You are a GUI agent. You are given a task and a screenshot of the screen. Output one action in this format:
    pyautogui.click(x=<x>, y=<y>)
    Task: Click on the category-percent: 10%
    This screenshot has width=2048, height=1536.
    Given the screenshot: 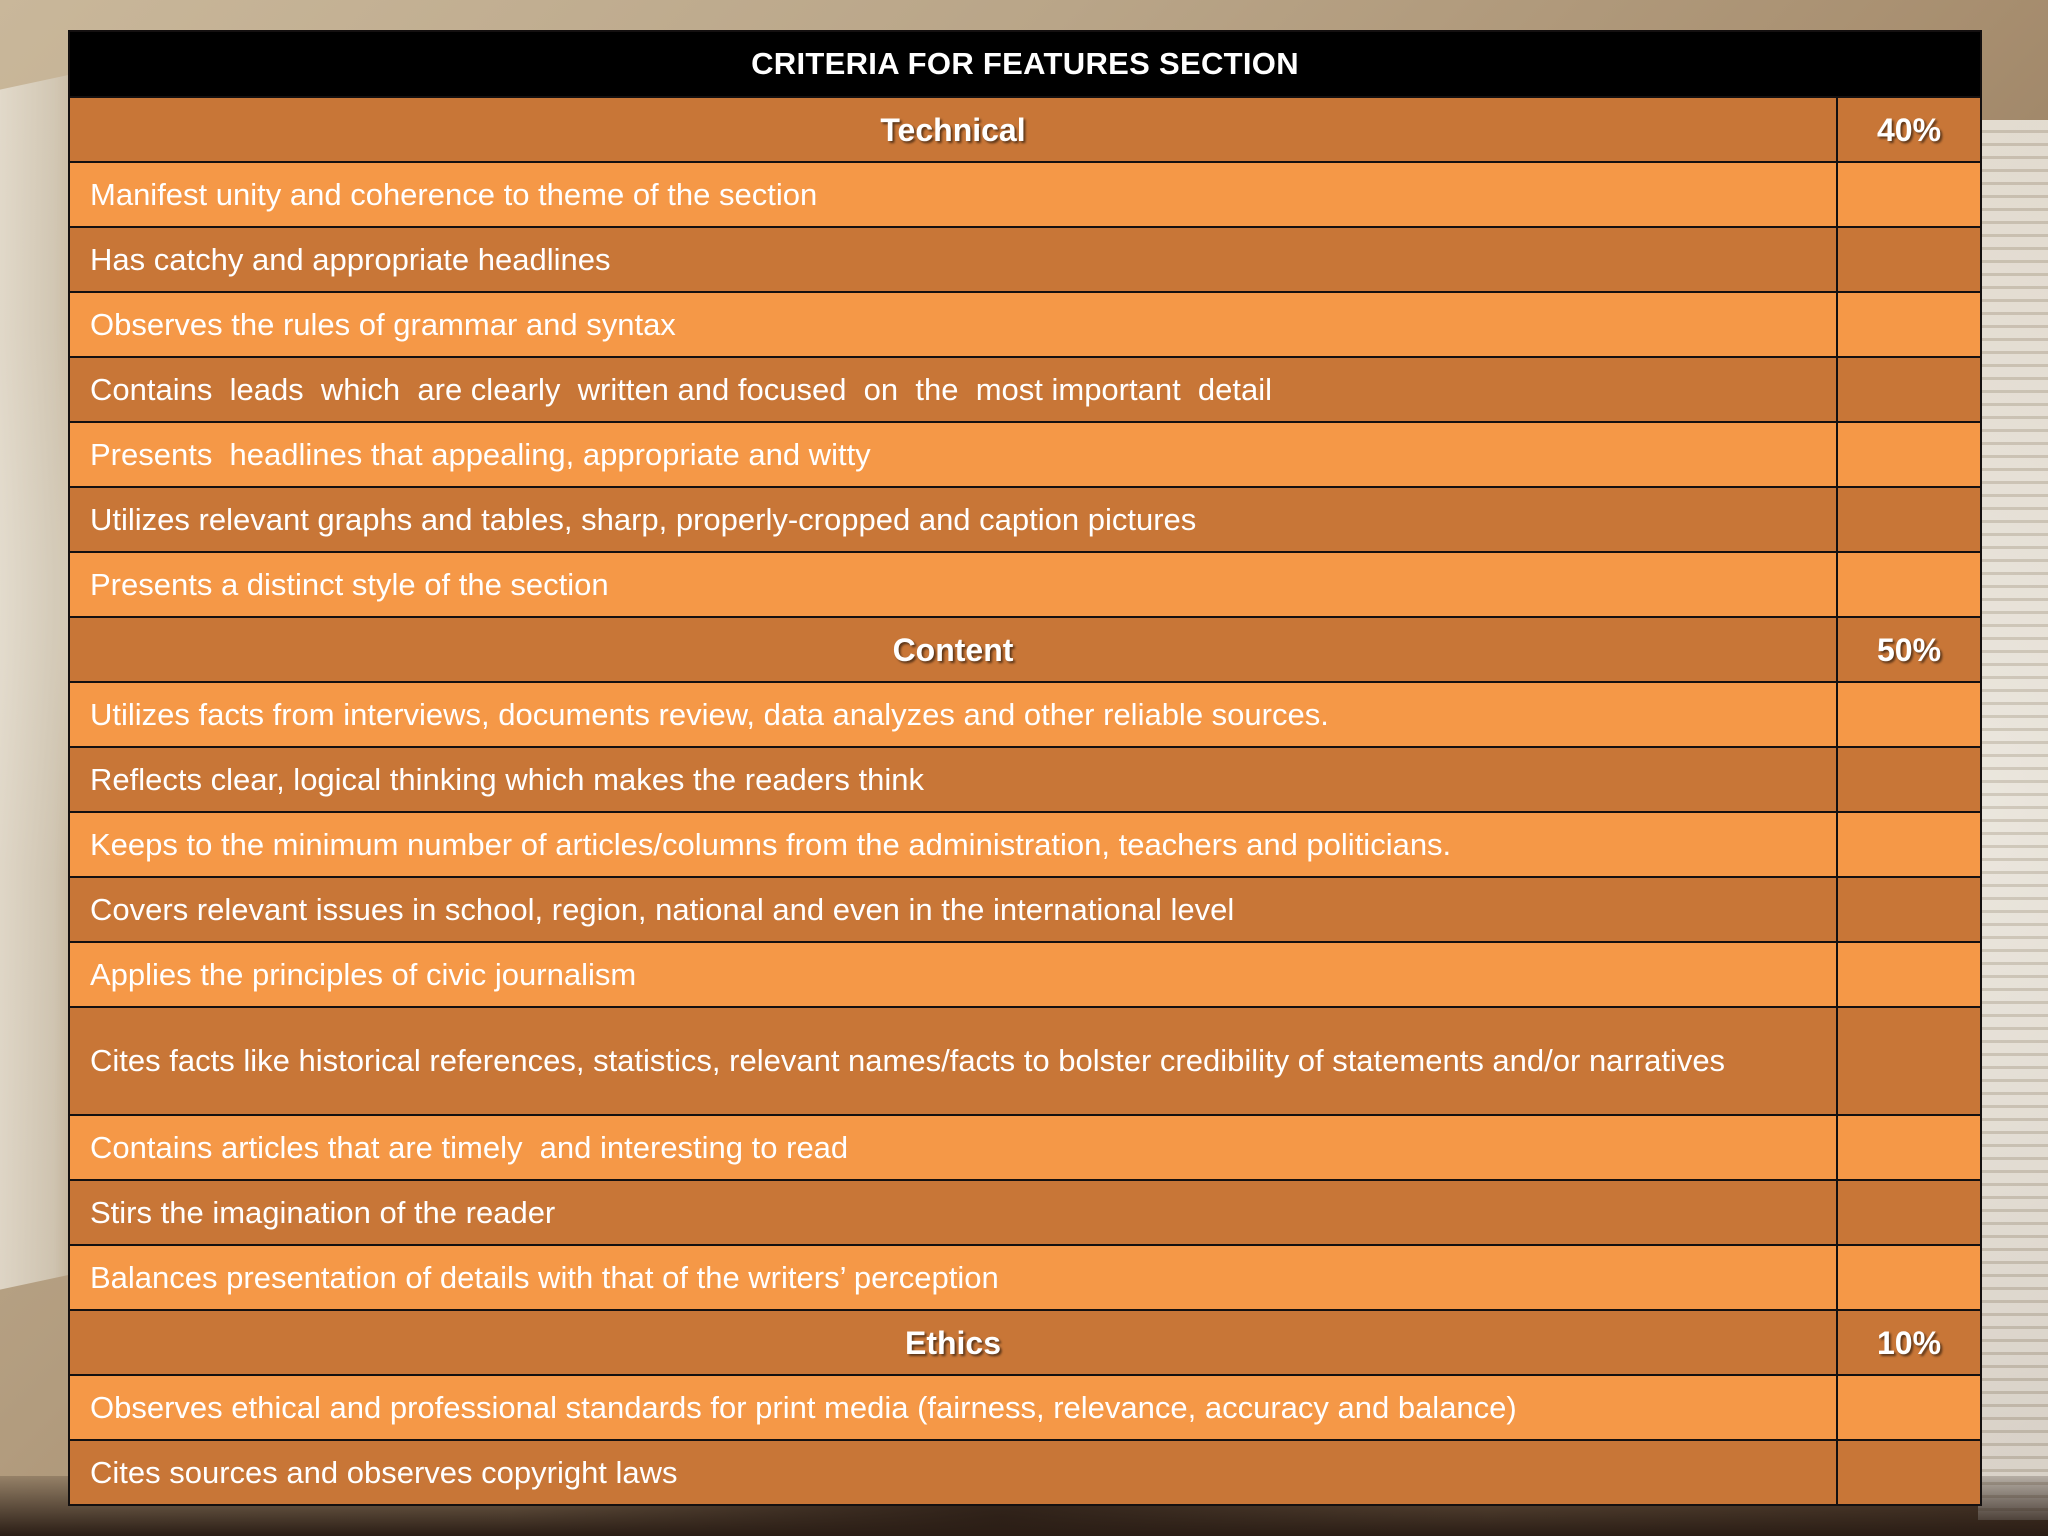 What is the action you would take?
    pyautogui.click(x=1909, y=1342)
    